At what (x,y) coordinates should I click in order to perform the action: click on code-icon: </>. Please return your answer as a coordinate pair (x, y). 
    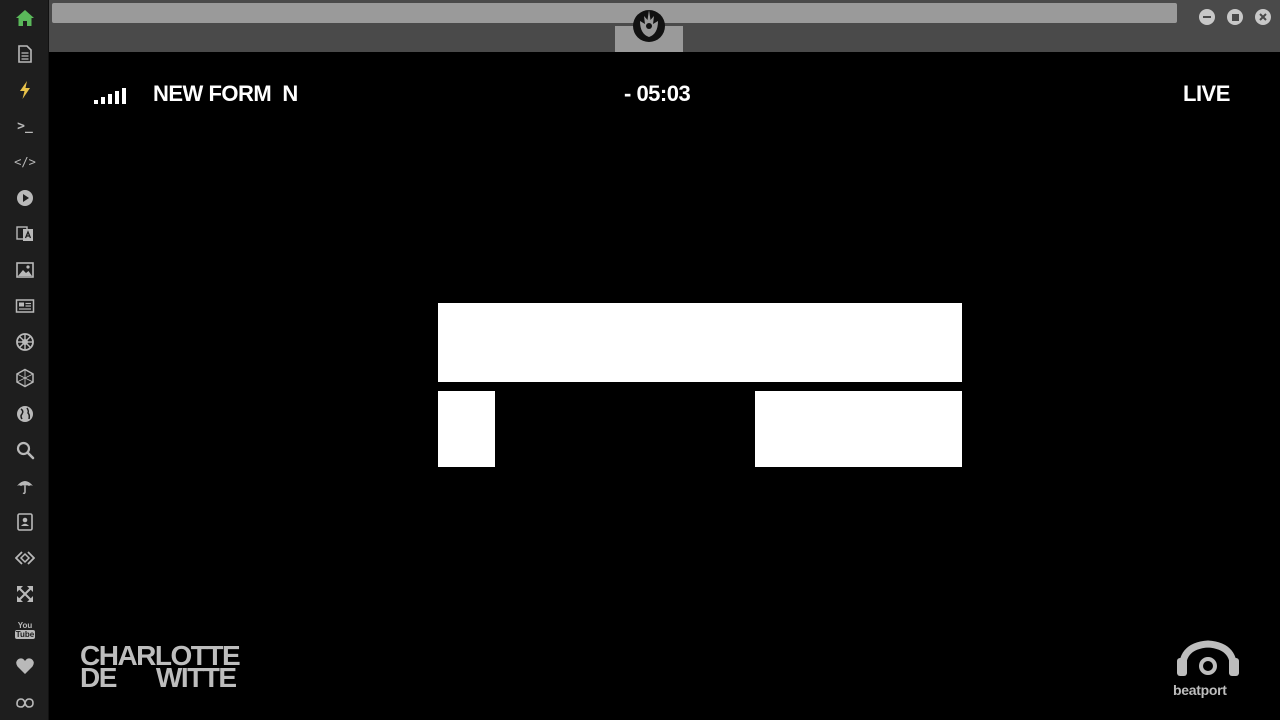
    Looking at the image, I should click on (25, 162).